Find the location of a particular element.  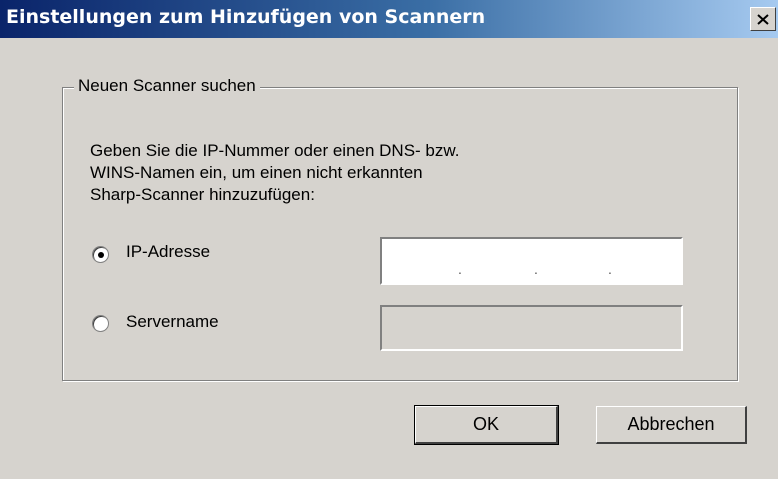

close-button is located at coordinates (763, 19).